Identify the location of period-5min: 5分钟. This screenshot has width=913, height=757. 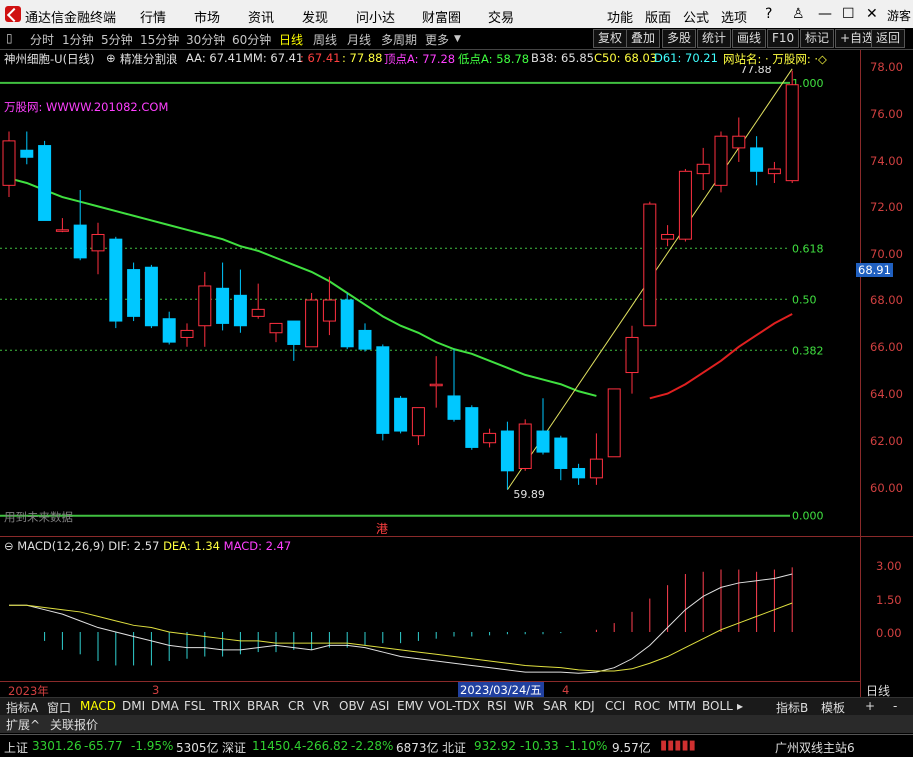
(117, 39).